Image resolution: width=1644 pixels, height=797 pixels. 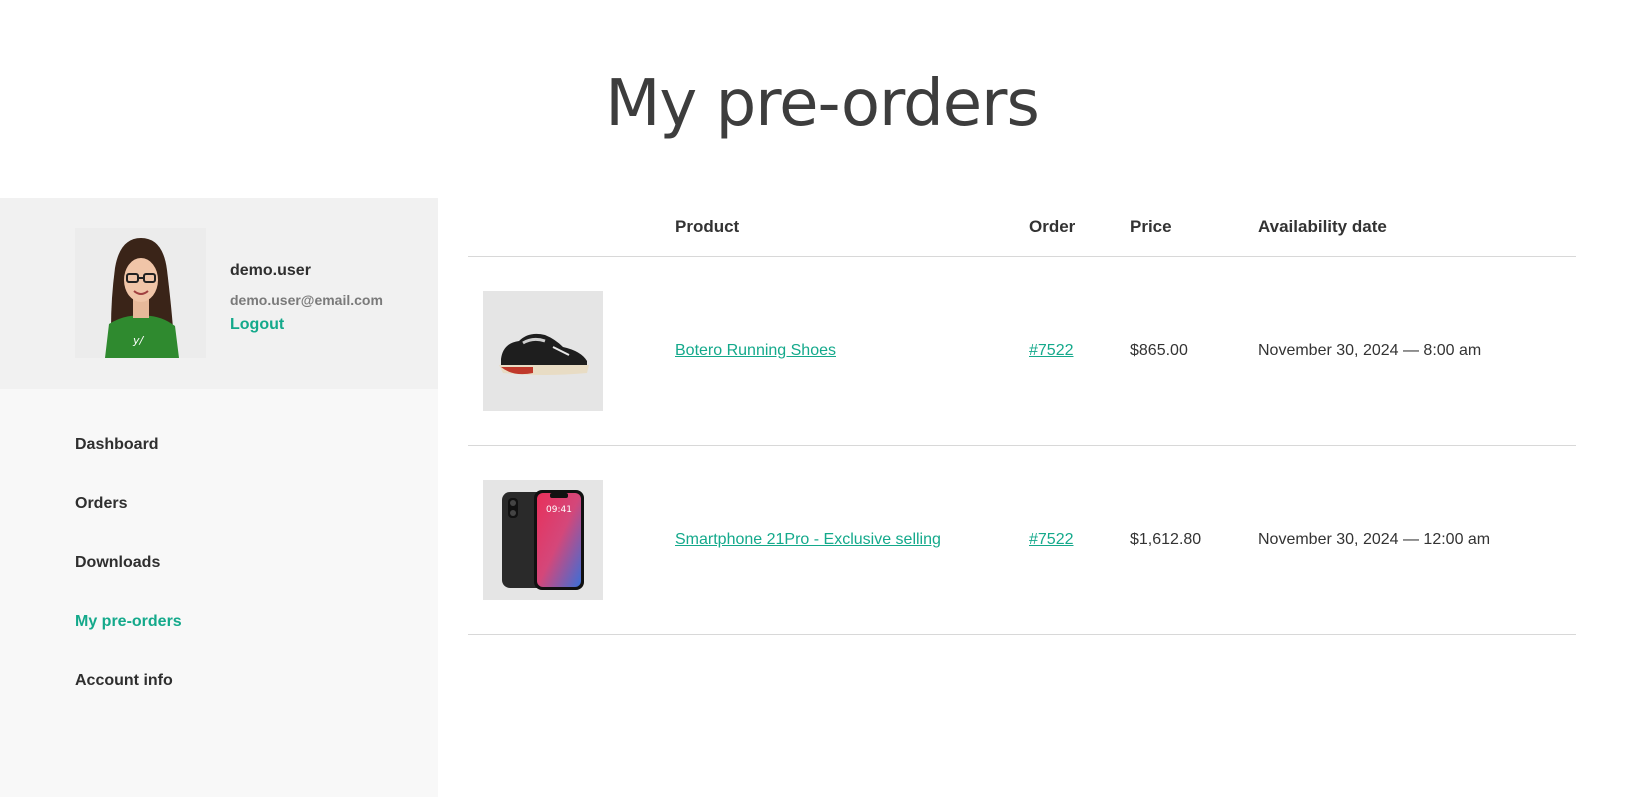 I want to click on profile-email: demo.user@email.com, so click(x=306, y=300).